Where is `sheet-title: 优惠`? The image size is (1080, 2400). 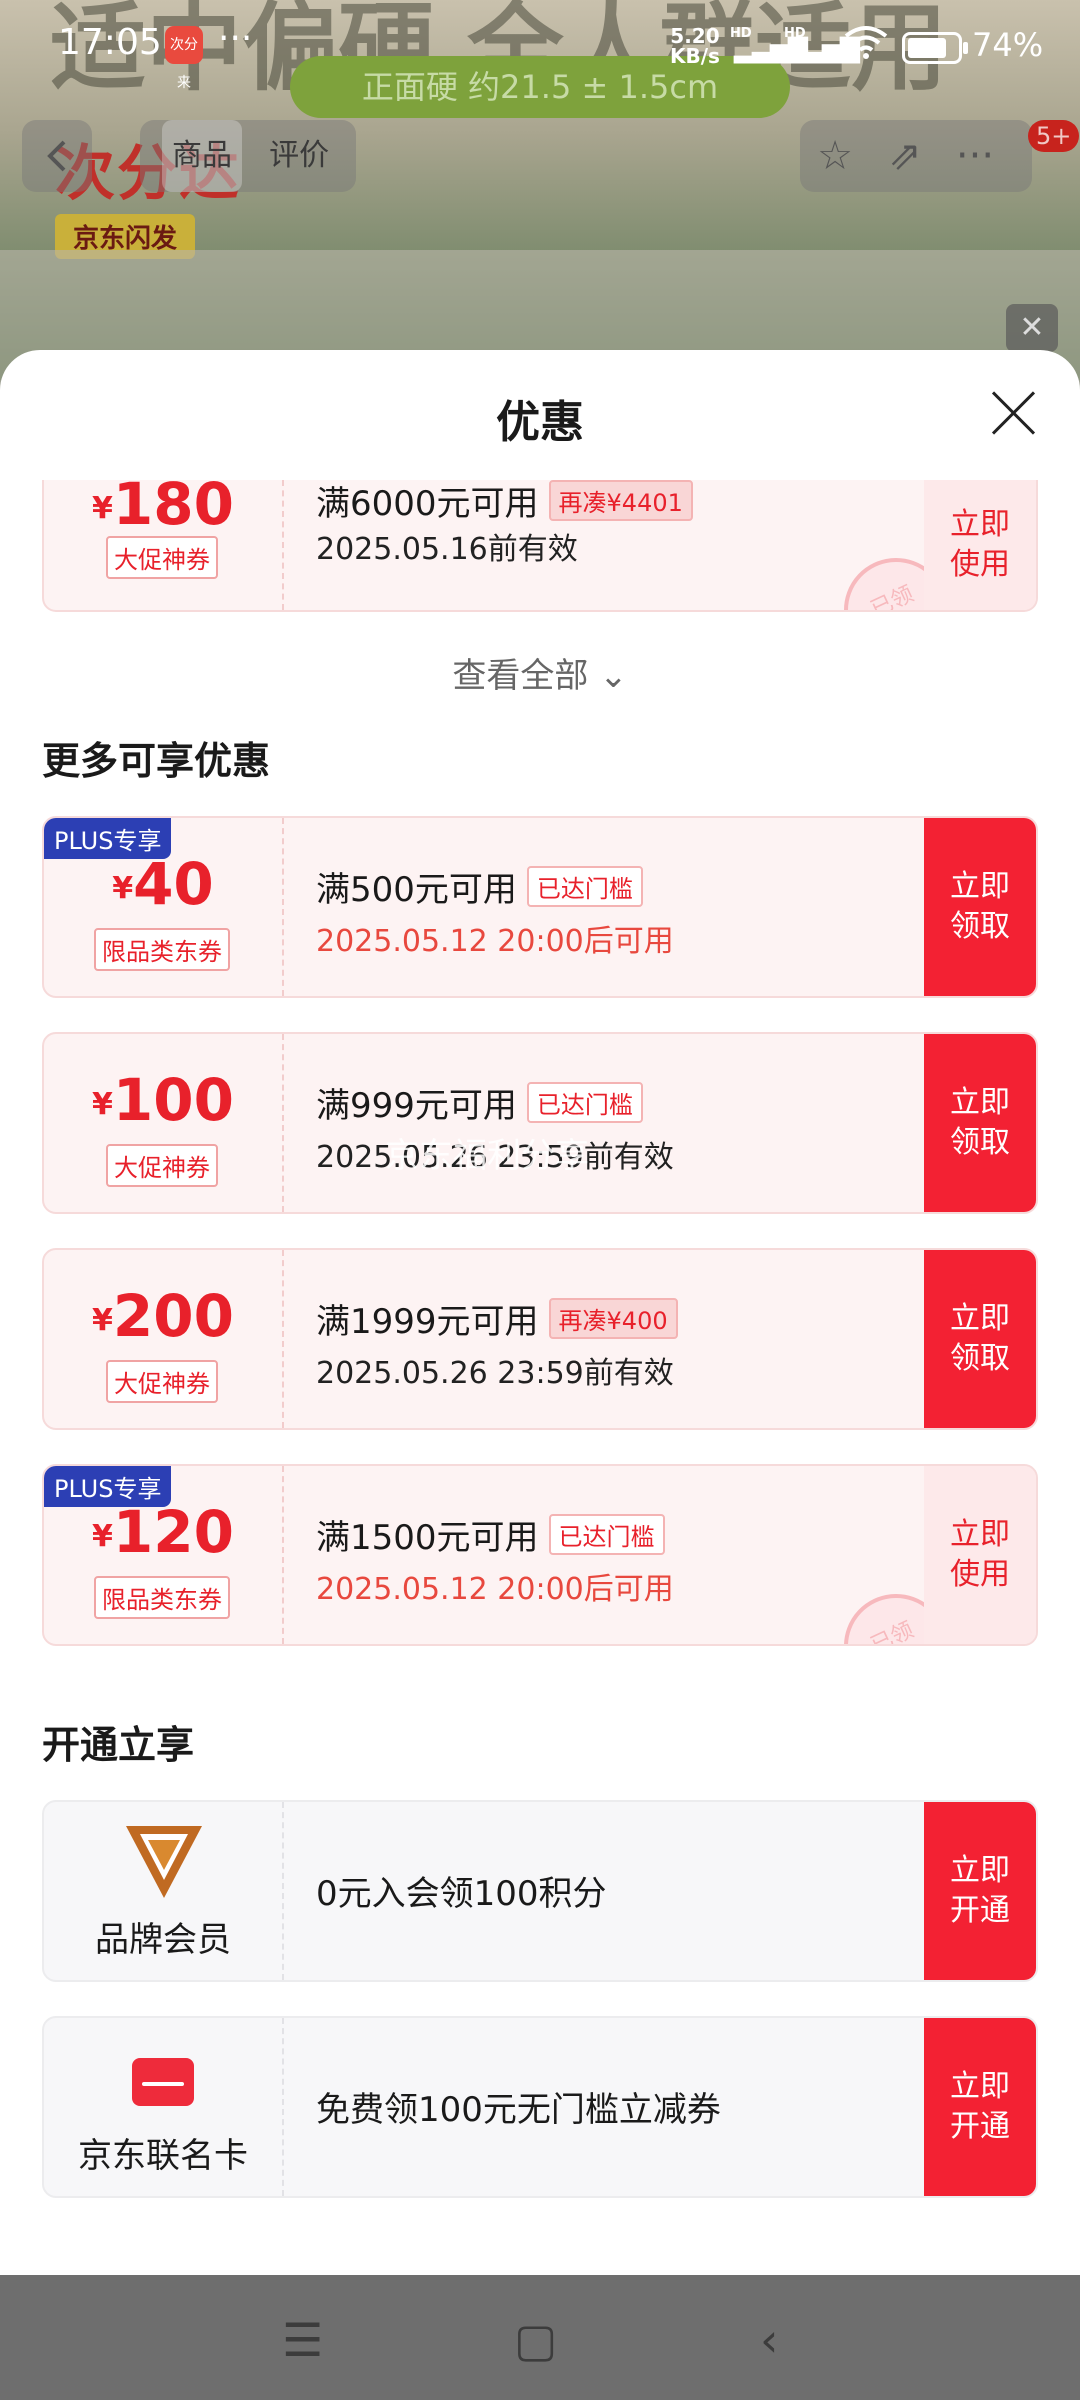
sheet-title: 优惠 is located at coordinates (540, 422).